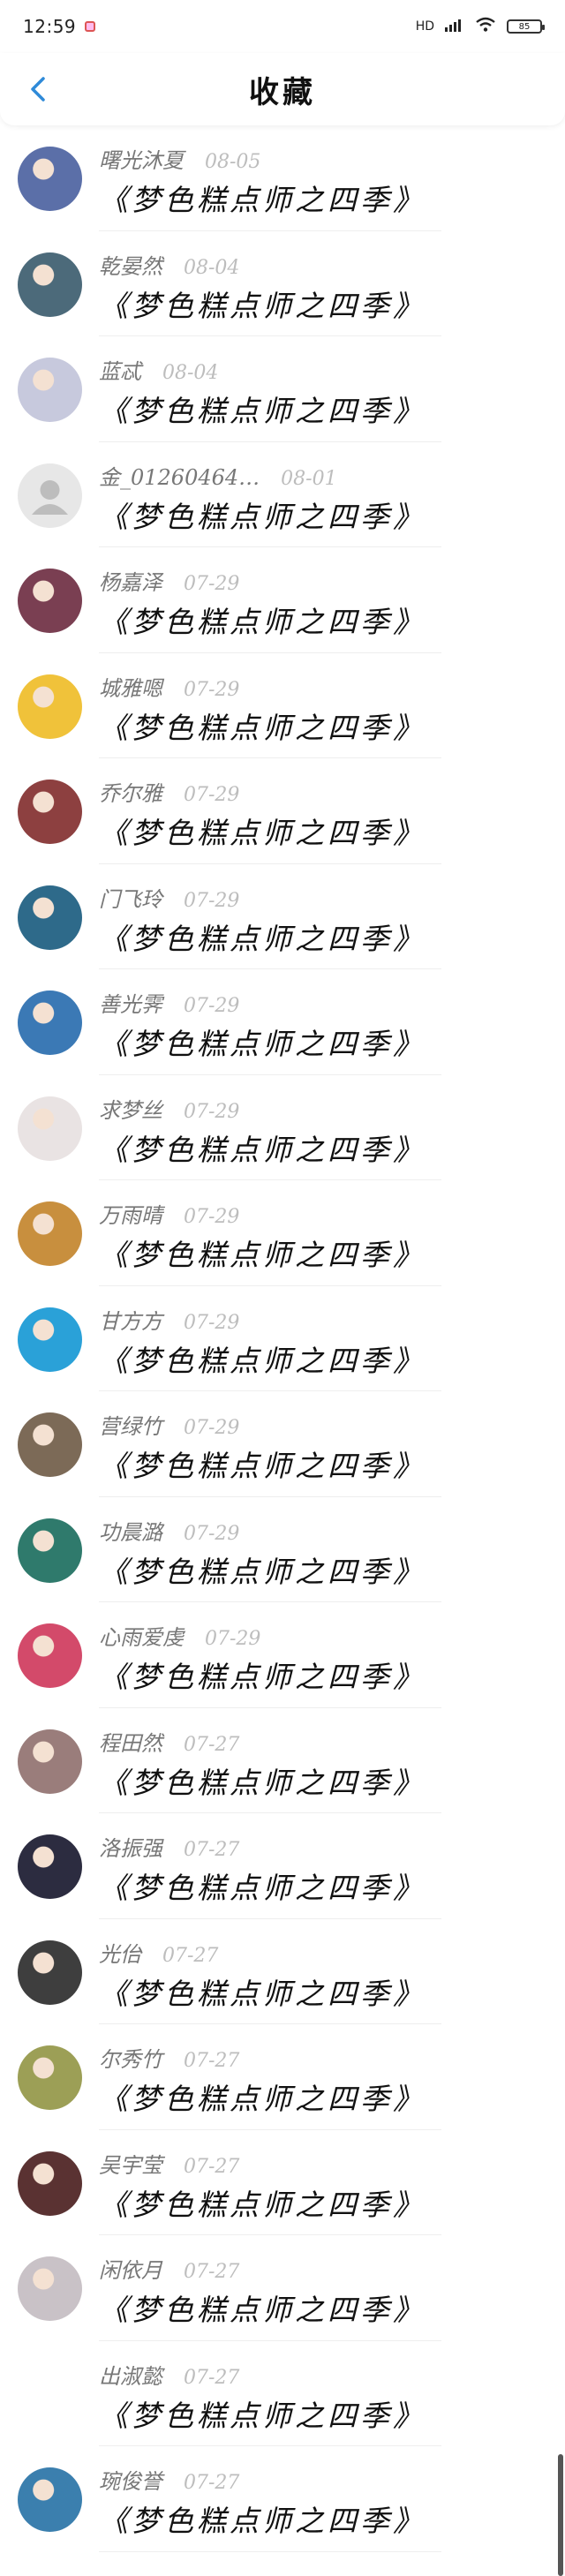 Image resolution: width=565 pixels, height=2576 pixels. Describe the element at coordinates (169, 1109) in the screenshot. I see `item-meta: 求梦丝 07-29` at that location.